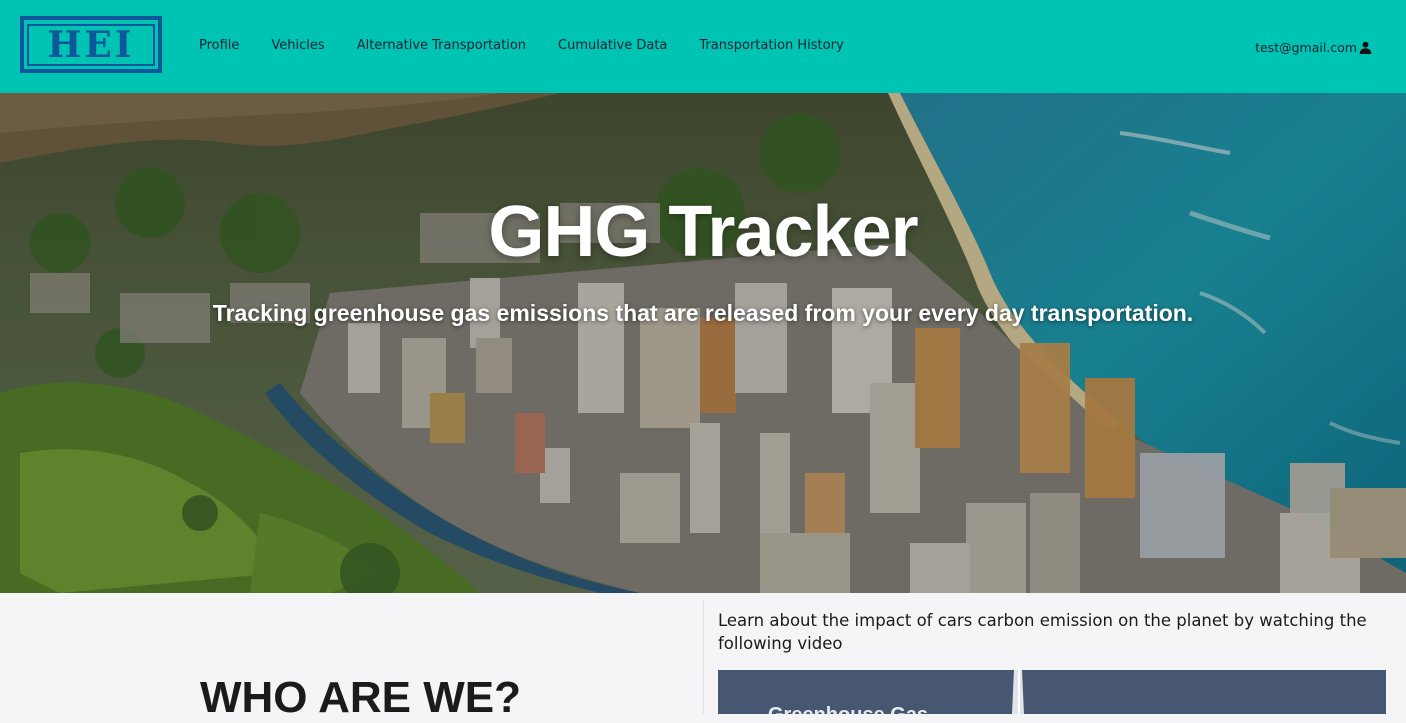 This screenshot has width=1406, height=723. Describe the element at coordinates (771, 45) in the screenshot. I see `nav-link-transportation-history: Transportation History` at that location.